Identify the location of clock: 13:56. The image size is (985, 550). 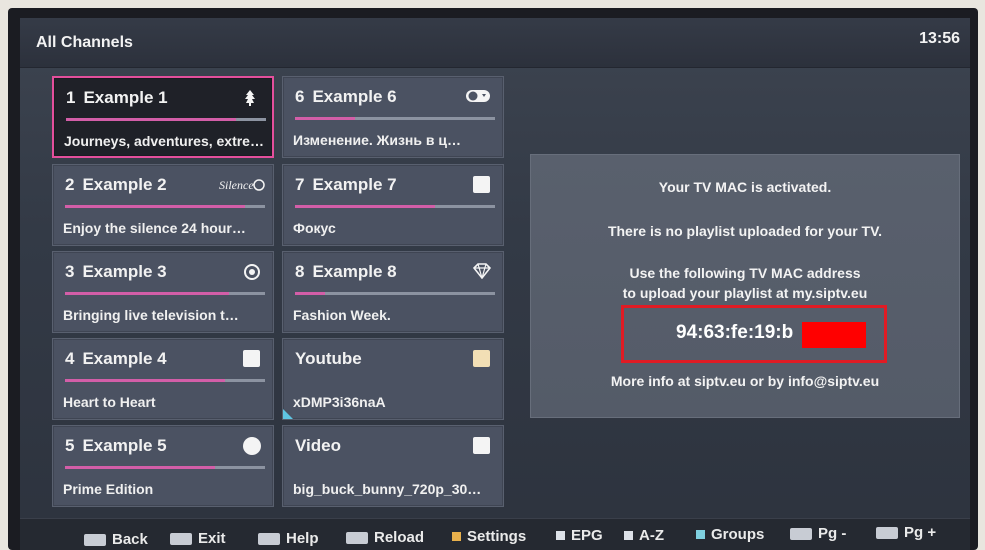
(939, 38).